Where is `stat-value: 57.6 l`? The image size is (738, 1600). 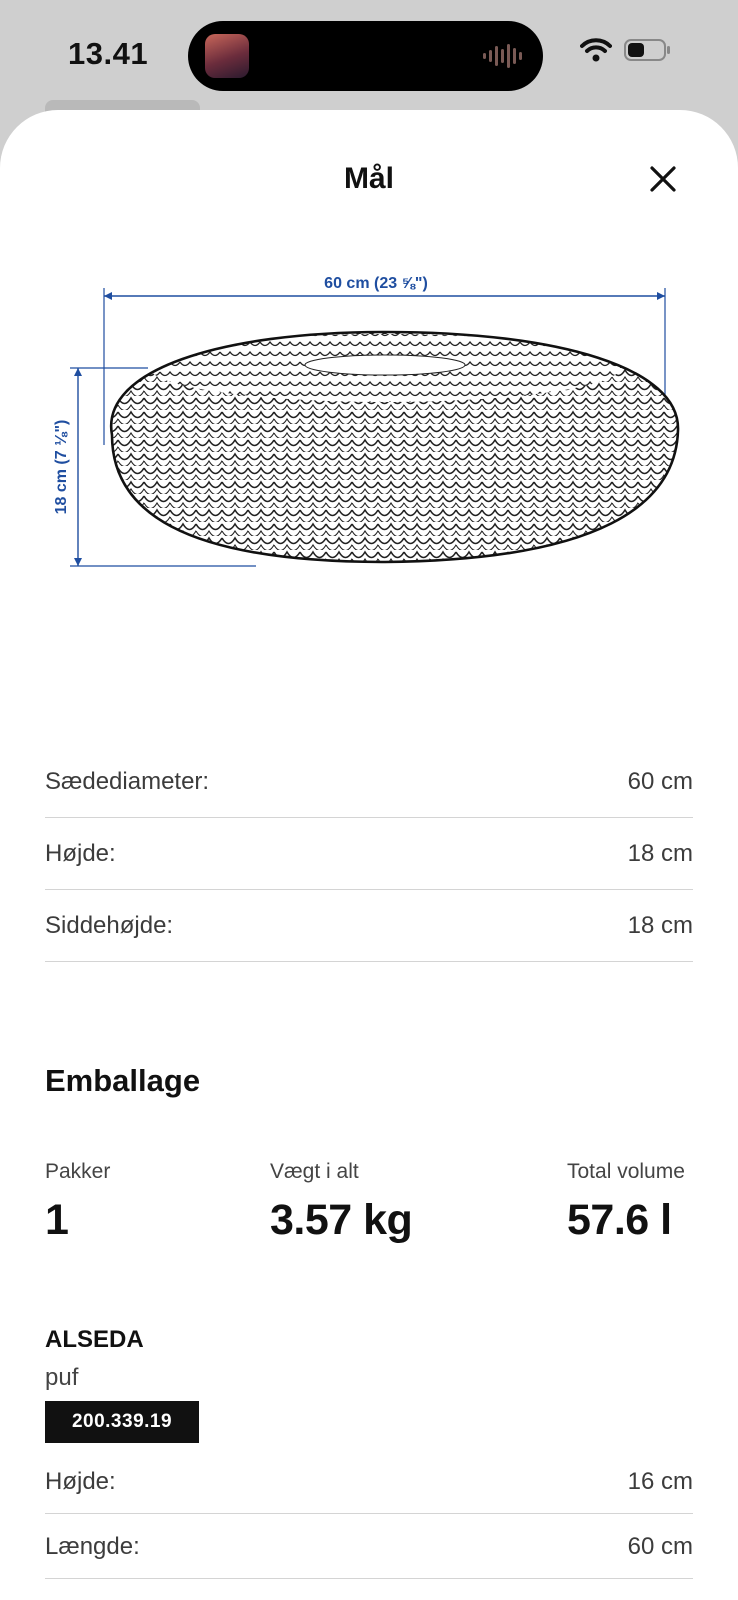
stat-value: 57.6 l is located at coordinates (619, 1220).